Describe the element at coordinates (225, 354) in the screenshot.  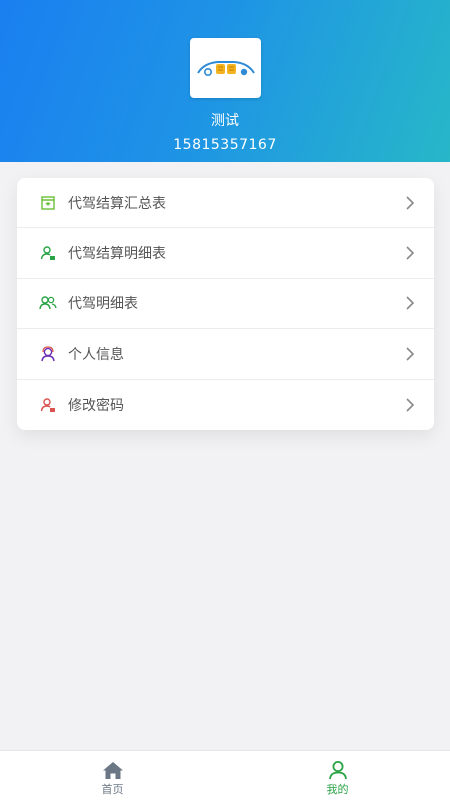
I see `menu-item-personal-info: 个人信息` at that location.